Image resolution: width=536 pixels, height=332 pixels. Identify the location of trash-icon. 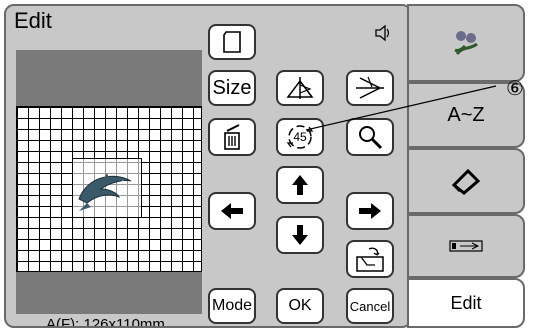
(232, 137).